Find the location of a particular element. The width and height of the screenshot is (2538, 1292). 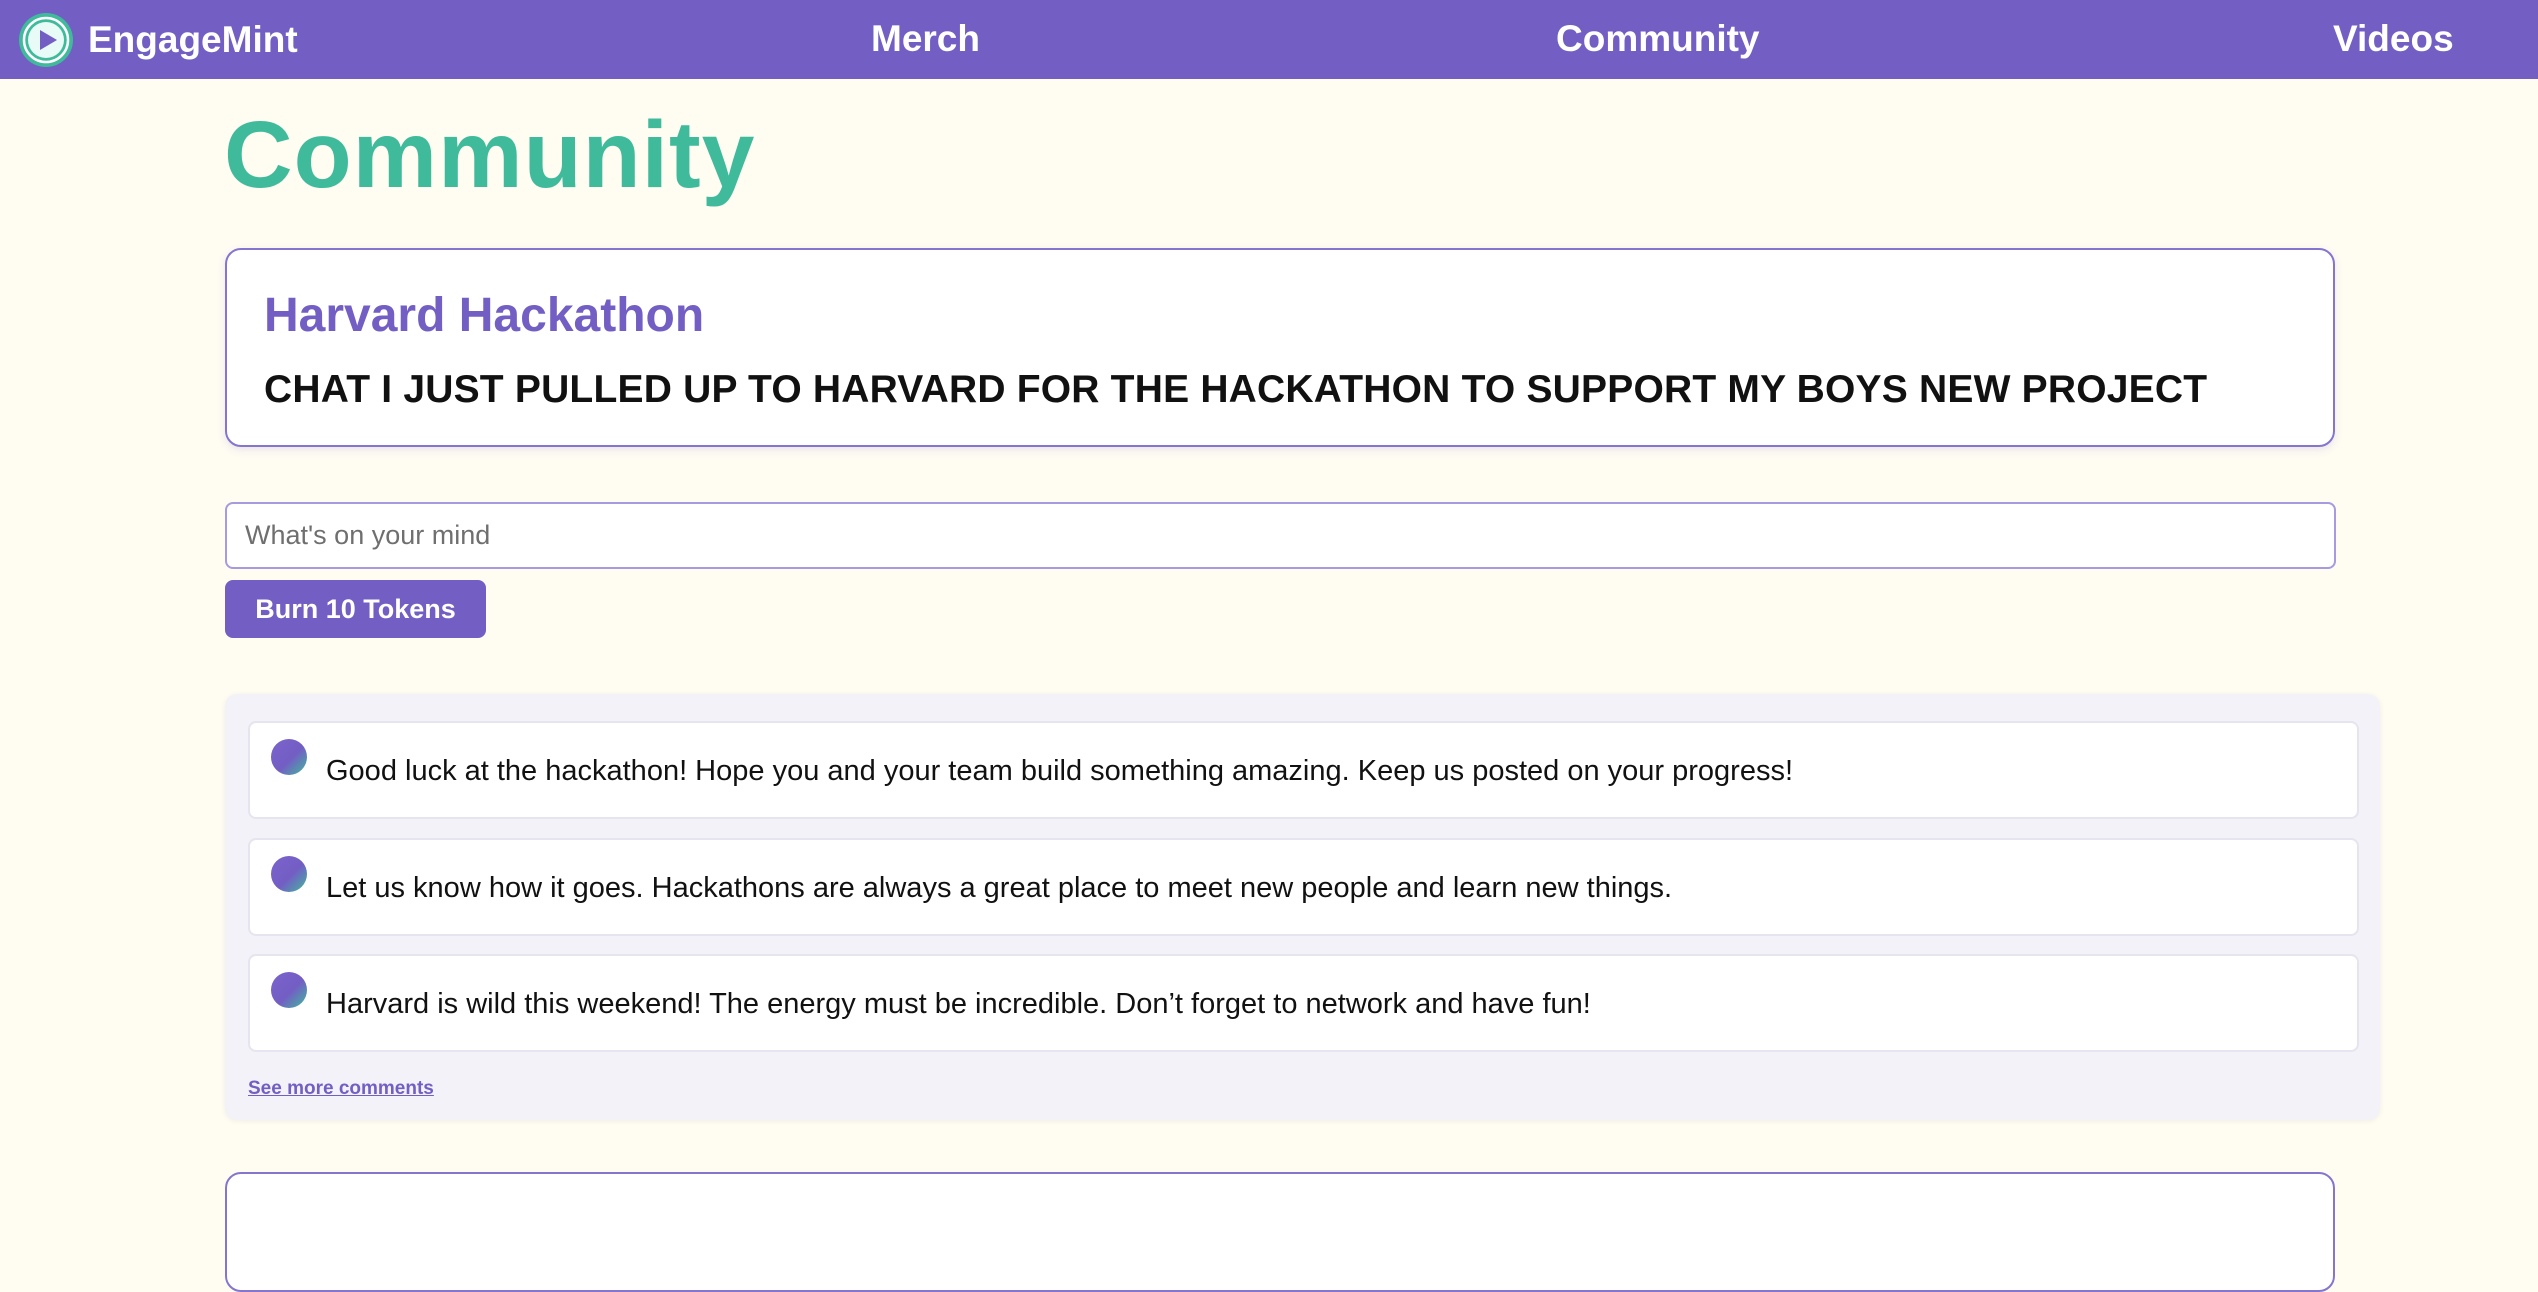

burn-tokens-button: Burn 10 Tokens is located at coordinates (355, 609).